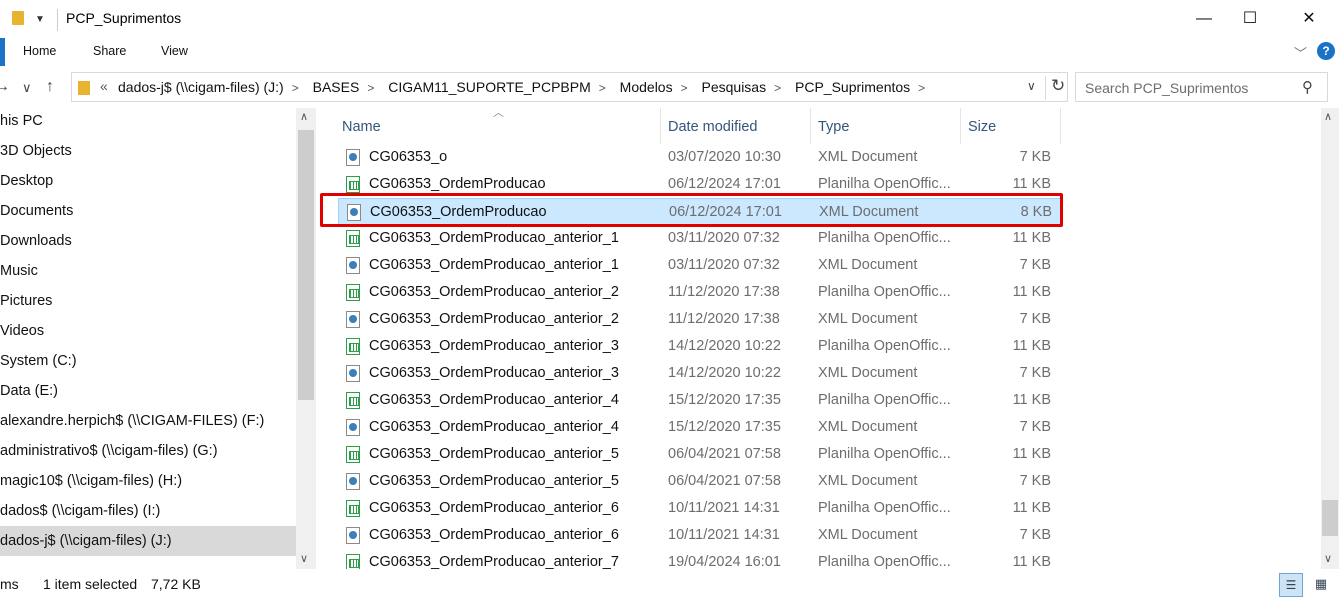 The width and height of the screenshot is (1339, 601). I want to click on sidebar-item: Desktop, so click(148, 181).